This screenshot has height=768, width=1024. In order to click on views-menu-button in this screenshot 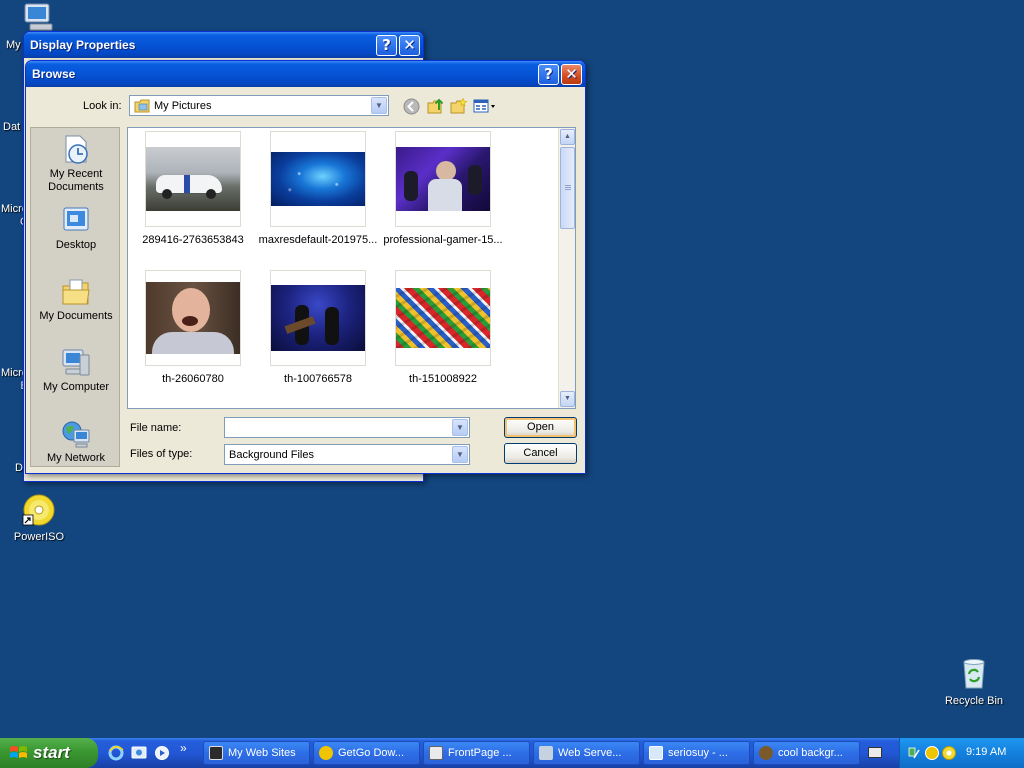, I will do `click(485, 106)`.